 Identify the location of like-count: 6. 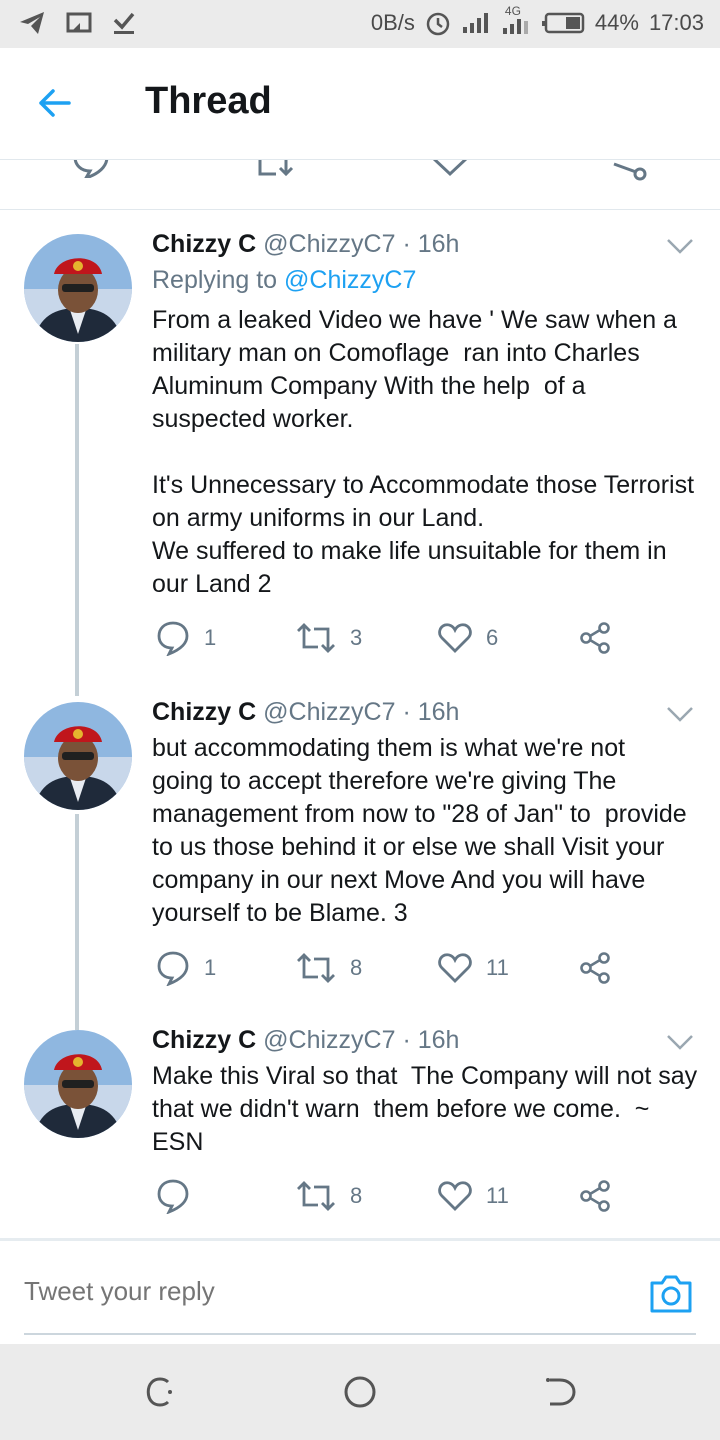
(492, 637).